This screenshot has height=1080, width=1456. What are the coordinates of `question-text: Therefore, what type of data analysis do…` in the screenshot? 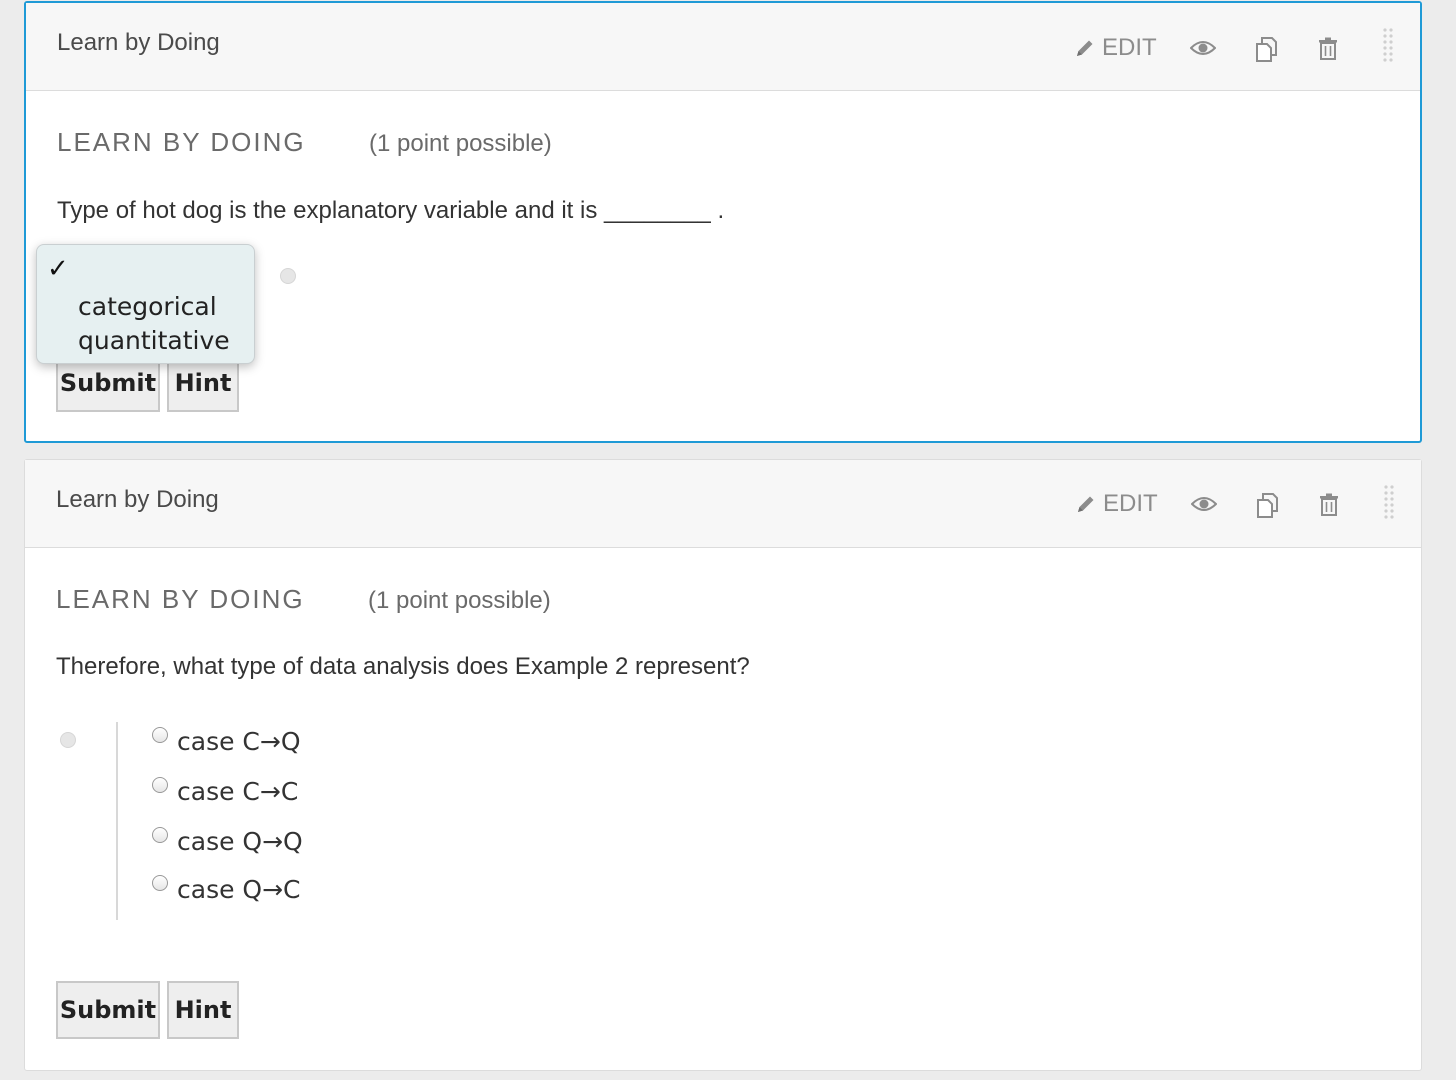 It's located at (403, 666).